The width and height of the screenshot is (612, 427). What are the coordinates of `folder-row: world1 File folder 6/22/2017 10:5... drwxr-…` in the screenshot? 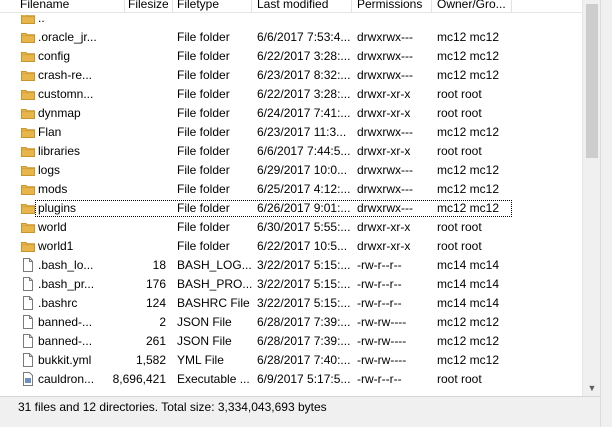 It's located at (291, 246).